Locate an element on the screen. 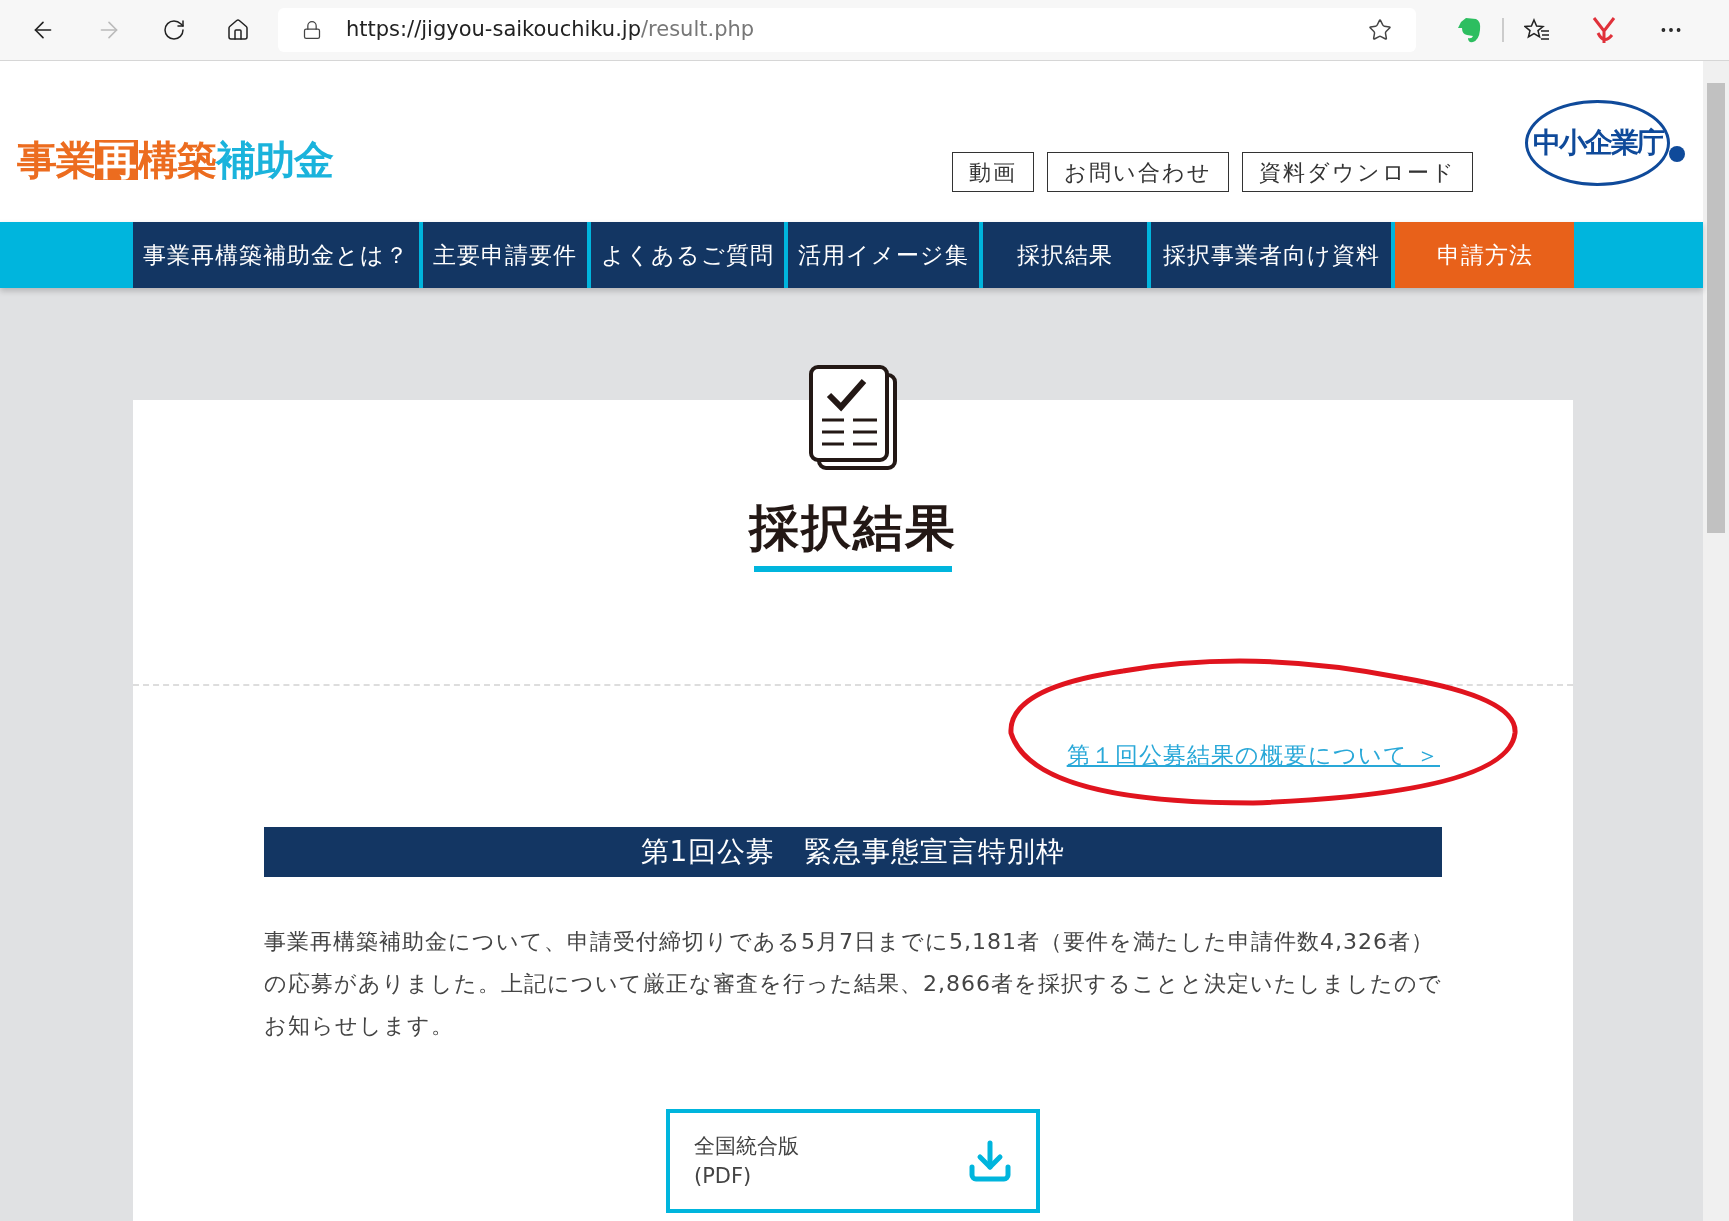  nav-link: 事業再構築補助金とは？ is located at coordinates (276, 255).